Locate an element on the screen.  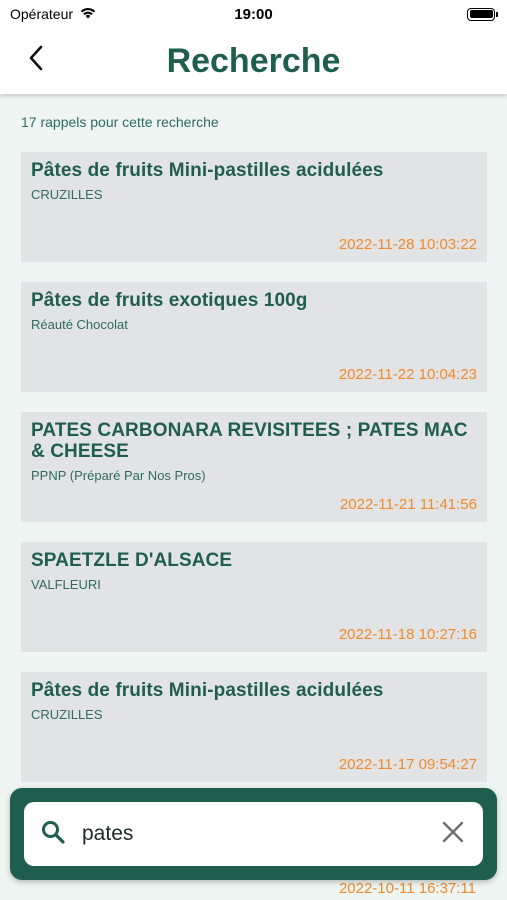
search-box is located at coordinates (253, 834).